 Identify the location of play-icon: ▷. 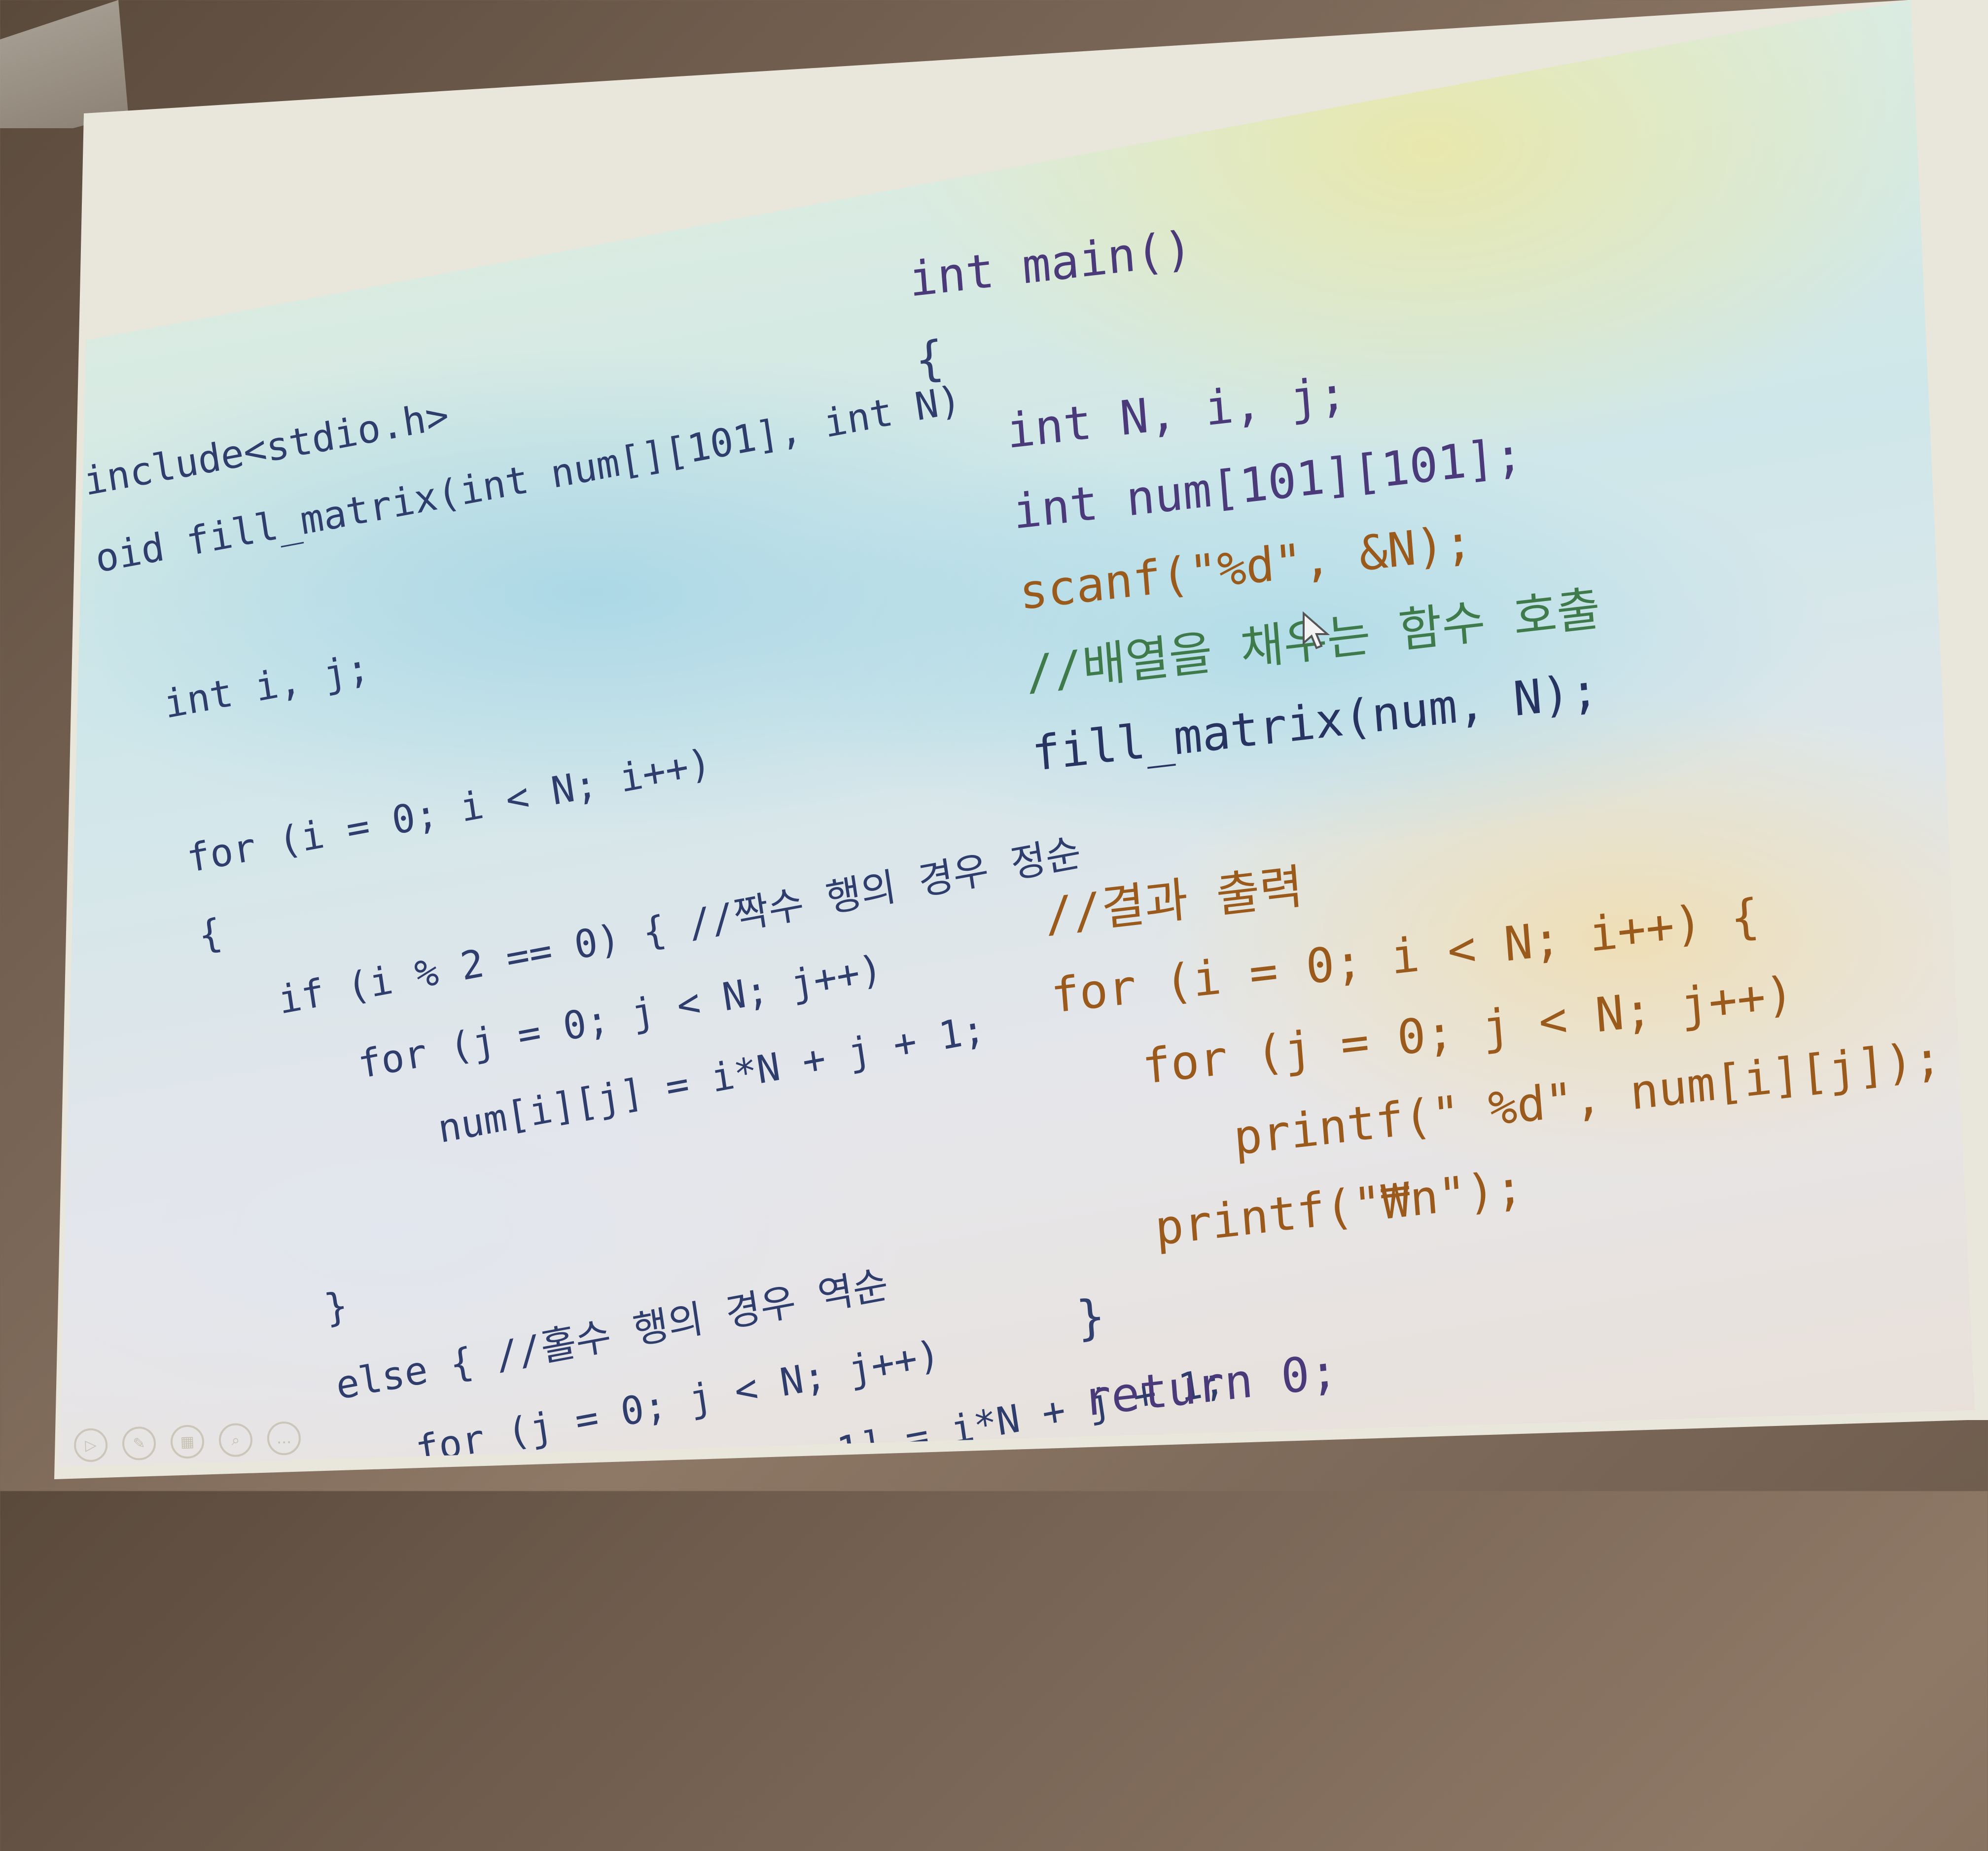
(90, 1445).